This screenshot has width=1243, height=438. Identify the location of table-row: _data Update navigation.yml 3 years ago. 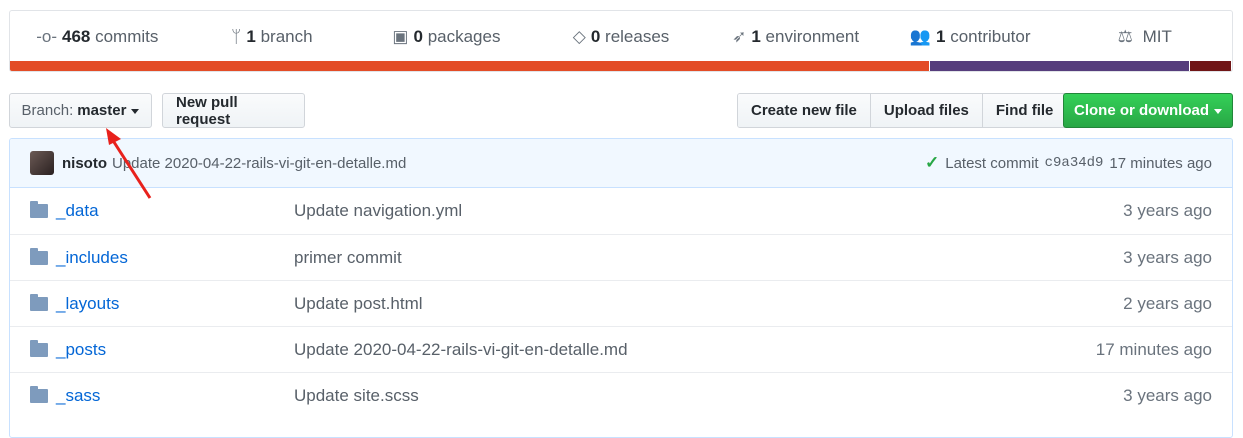
(621, 211).